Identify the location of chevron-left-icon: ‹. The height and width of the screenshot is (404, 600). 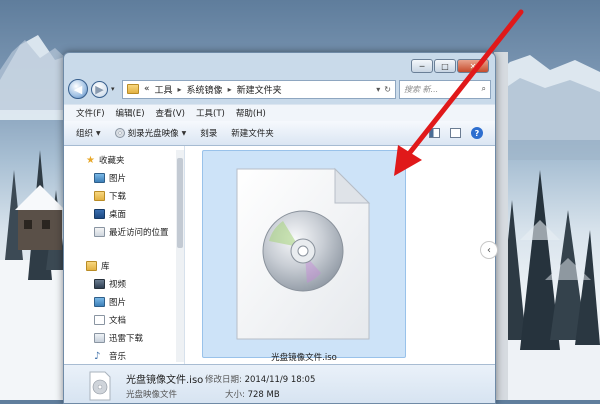
(489, 250).